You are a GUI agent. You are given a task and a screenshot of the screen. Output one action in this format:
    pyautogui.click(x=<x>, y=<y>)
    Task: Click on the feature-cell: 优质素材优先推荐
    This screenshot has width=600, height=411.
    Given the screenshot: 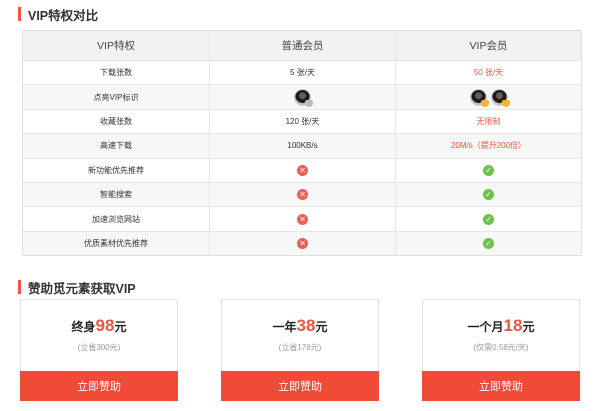 What is the action you would take?
    pyautogui.click(x=116, y=243)
    